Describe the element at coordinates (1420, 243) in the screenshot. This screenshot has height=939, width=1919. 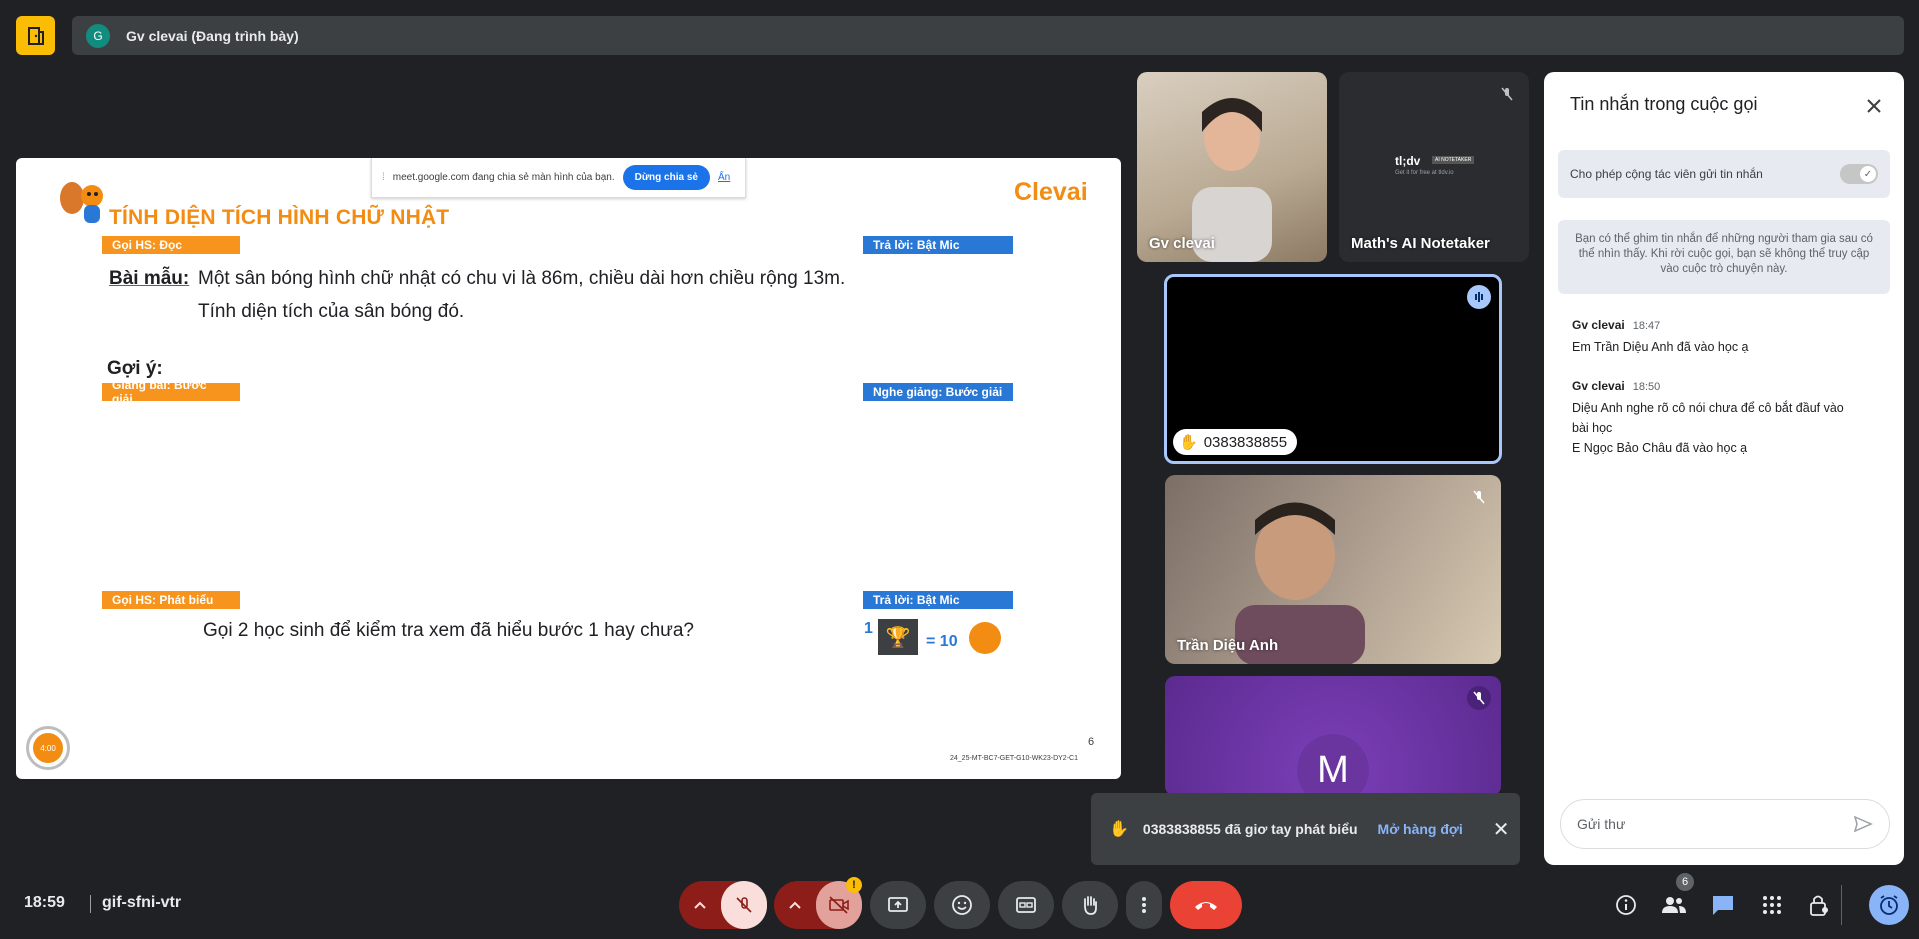
I see `tile-name-notetaker: Math's AI Notetaker` at that location.